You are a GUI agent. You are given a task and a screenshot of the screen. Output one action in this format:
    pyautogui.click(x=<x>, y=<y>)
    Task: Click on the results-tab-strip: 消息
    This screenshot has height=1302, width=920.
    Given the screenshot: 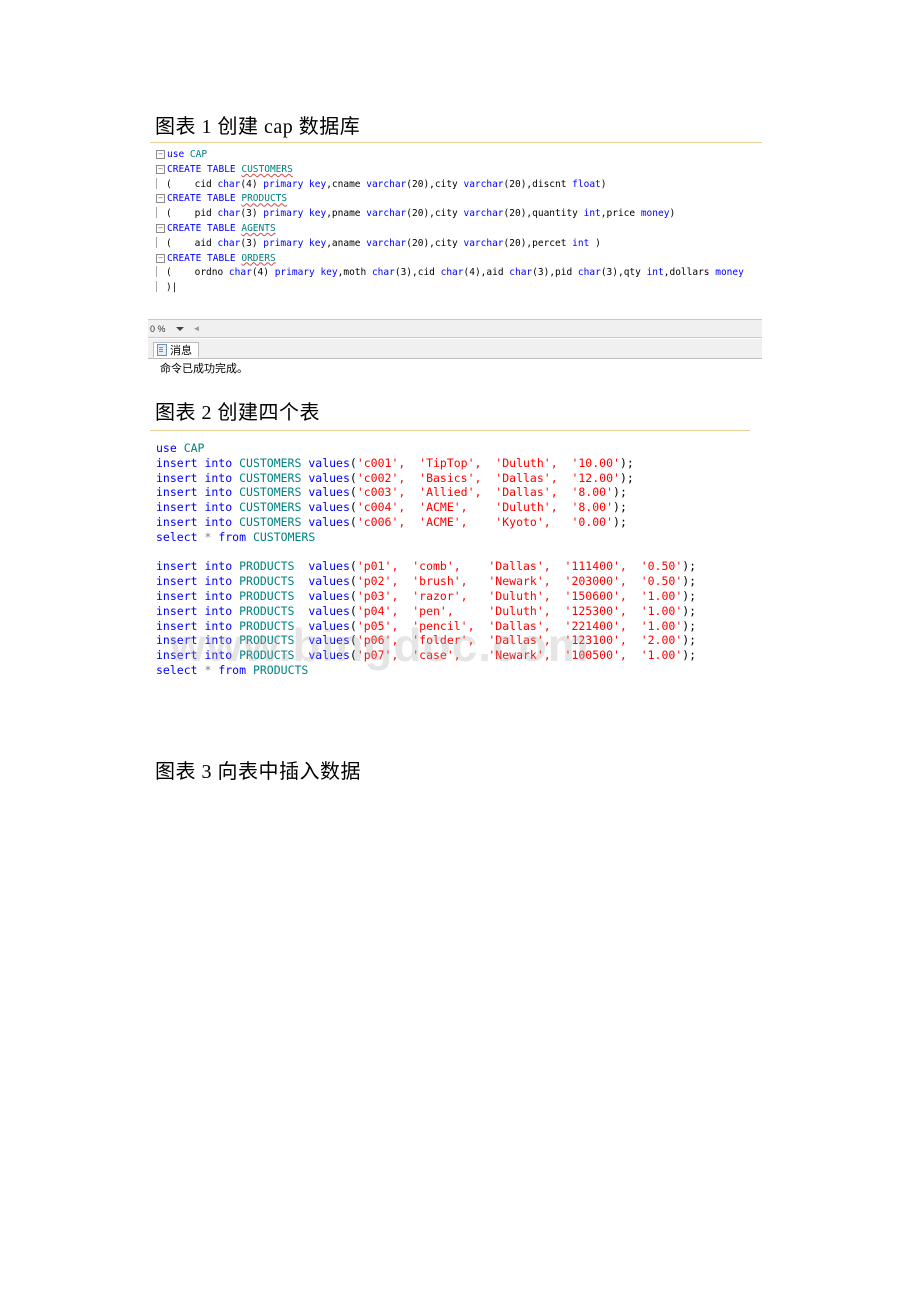 What is the action you would take?
    pyautogui.click(x=455, y=349)
    